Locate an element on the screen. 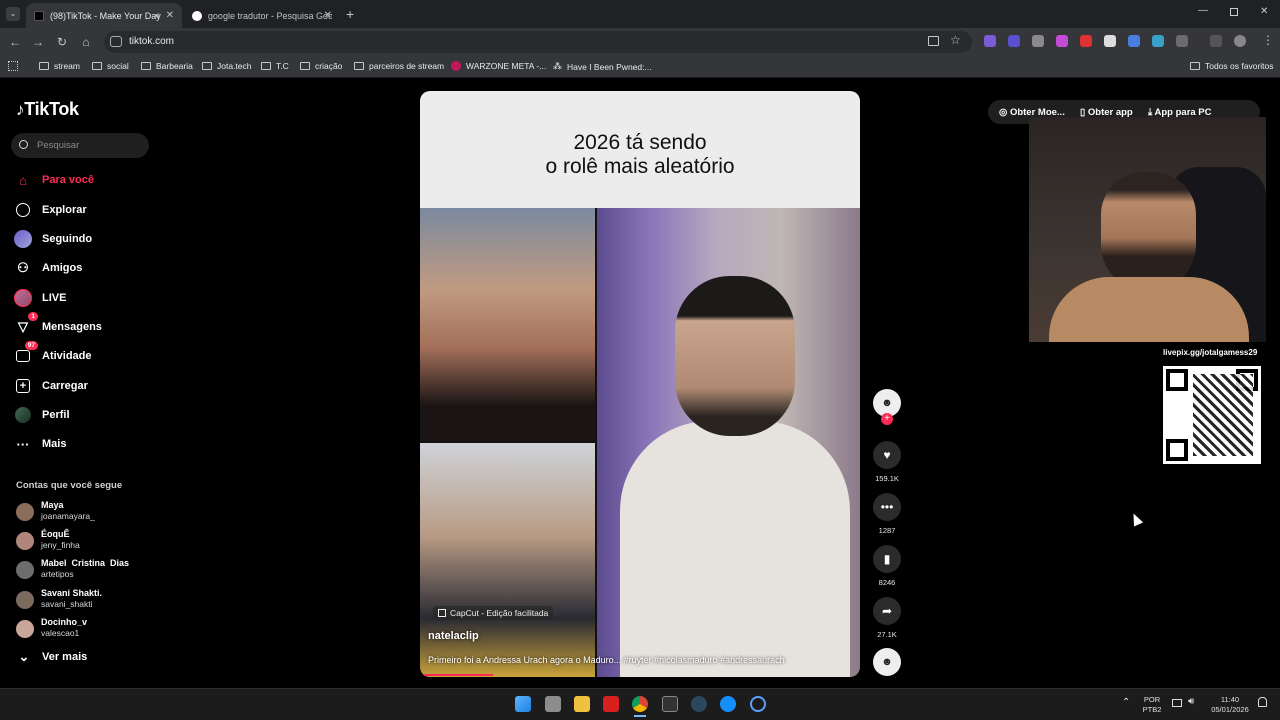  mouse-cursor-icon is located at coordinates (1136, 519).